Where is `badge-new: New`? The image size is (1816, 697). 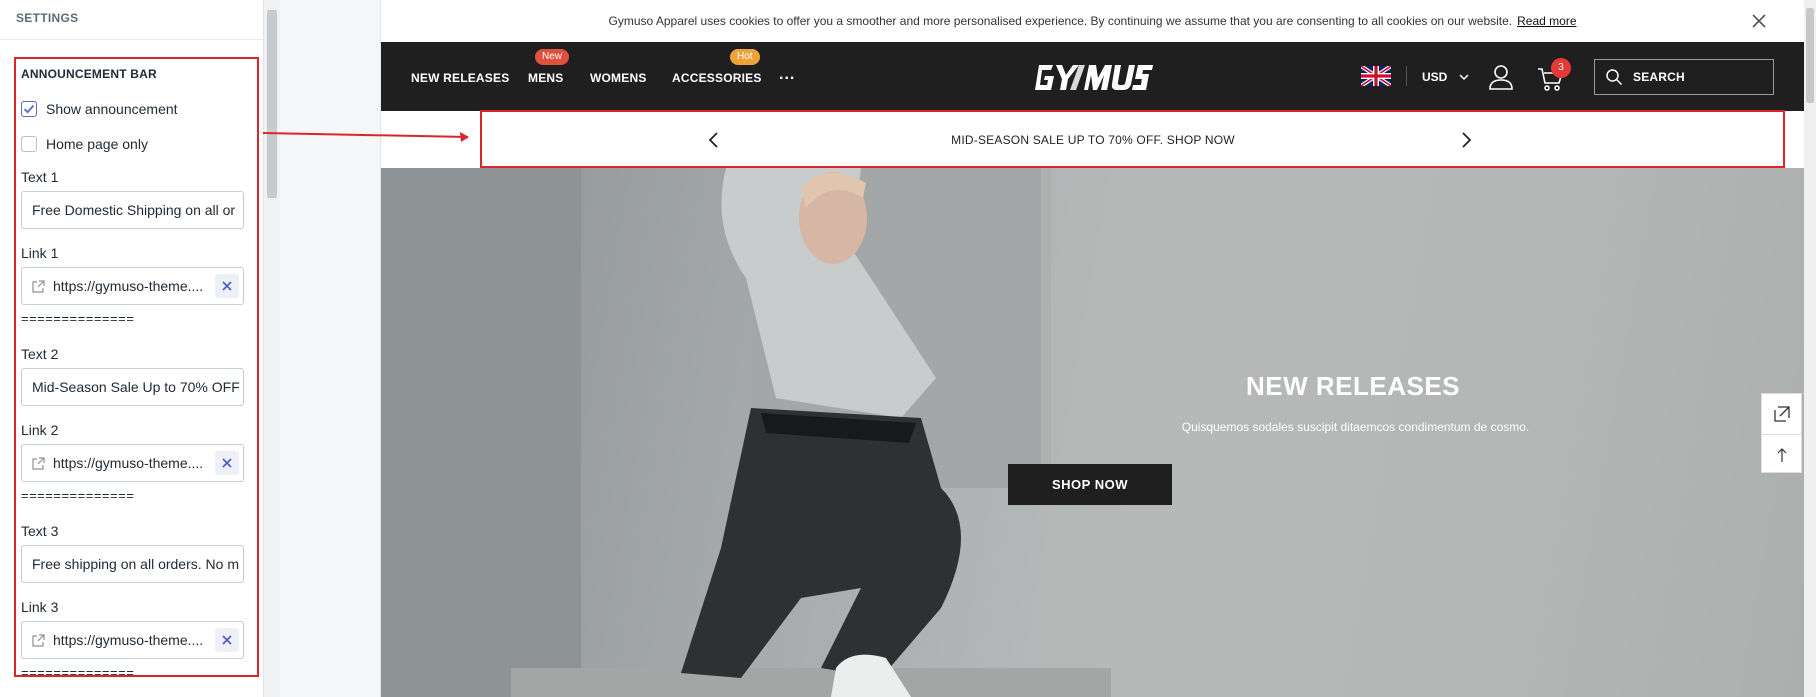 badge-new: New is located at coordinates (552, 57).